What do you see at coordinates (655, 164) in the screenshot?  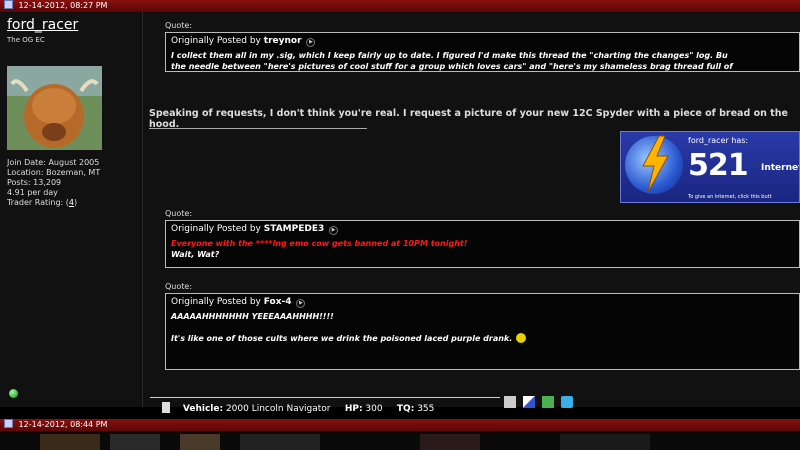 I see `lightning-icon` at bounding box center [655, 164].